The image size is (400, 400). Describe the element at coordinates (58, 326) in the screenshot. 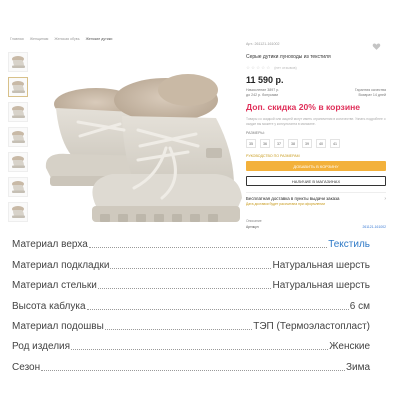

I see `spec-key: Материал подошвы` at that location.